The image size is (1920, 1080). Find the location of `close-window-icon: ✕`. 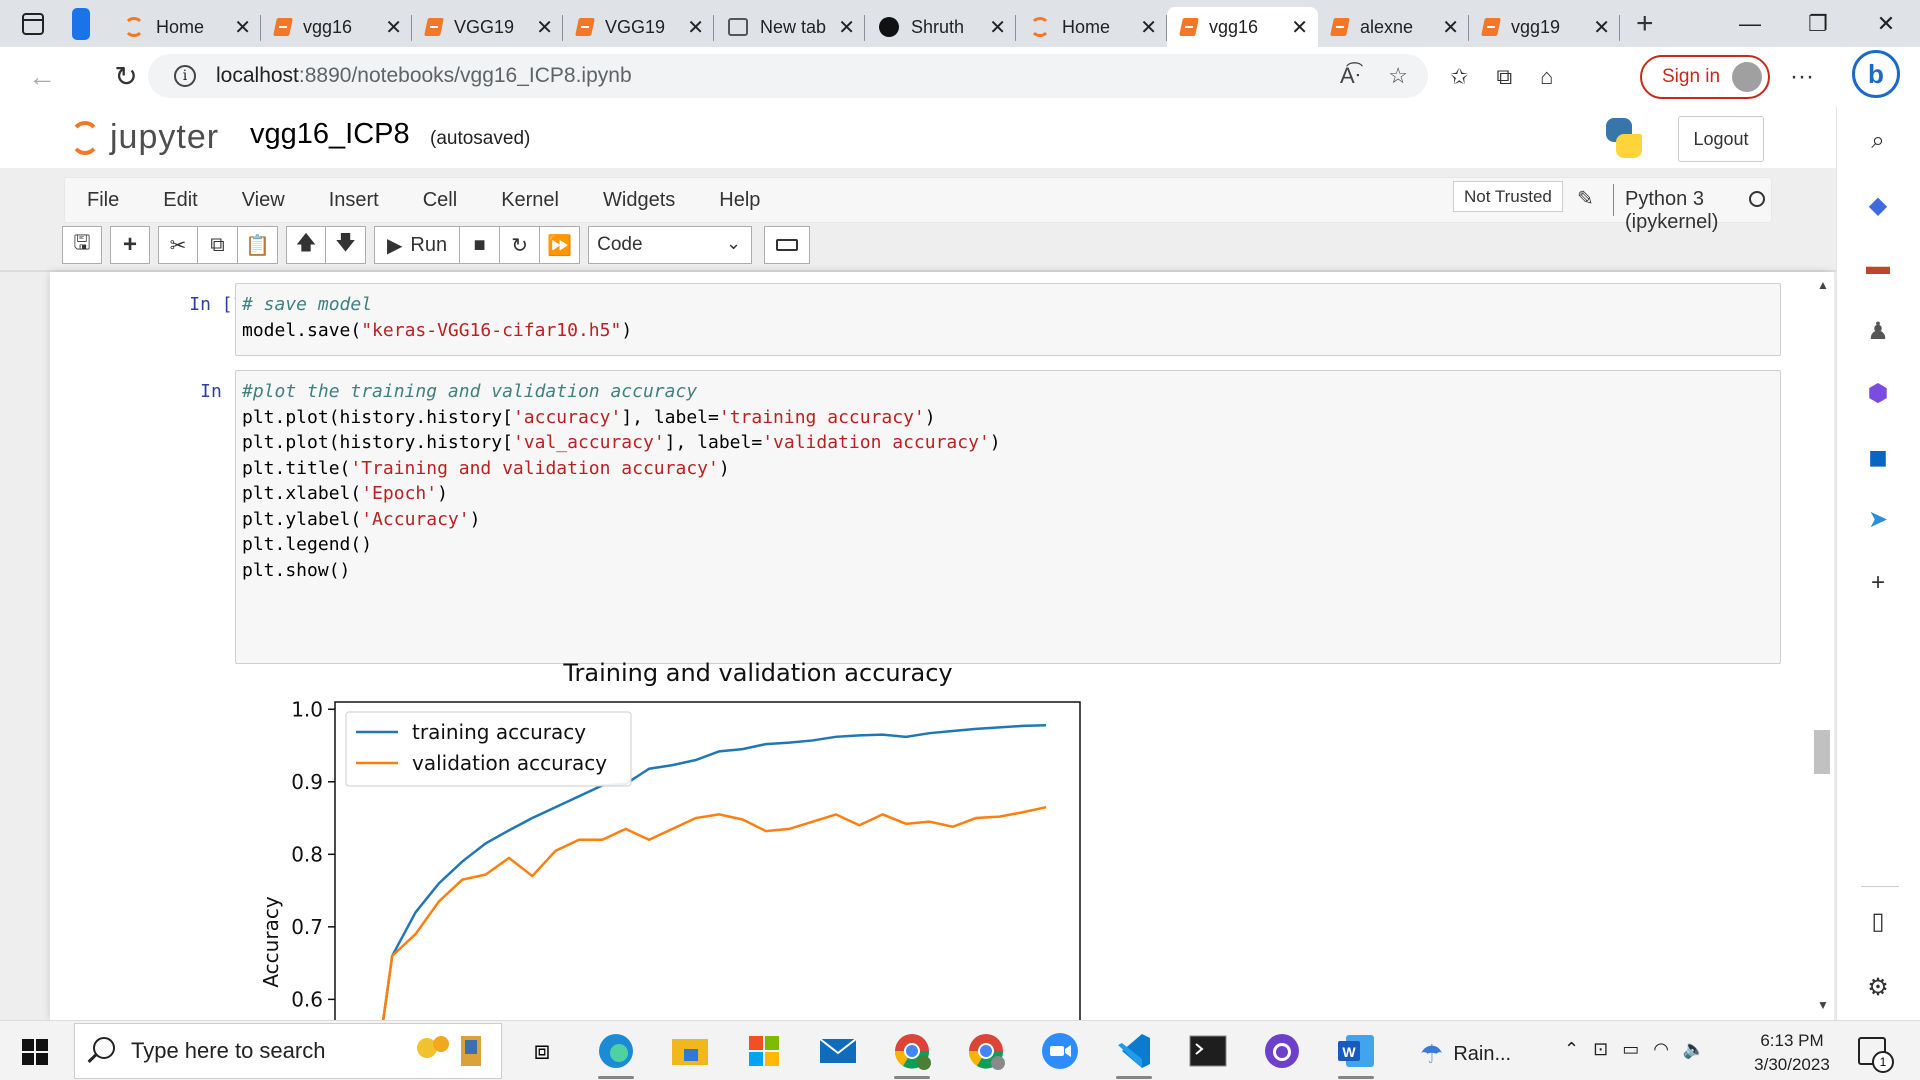

close-window-icon: ✕ is located at coordinates (1886, 23).